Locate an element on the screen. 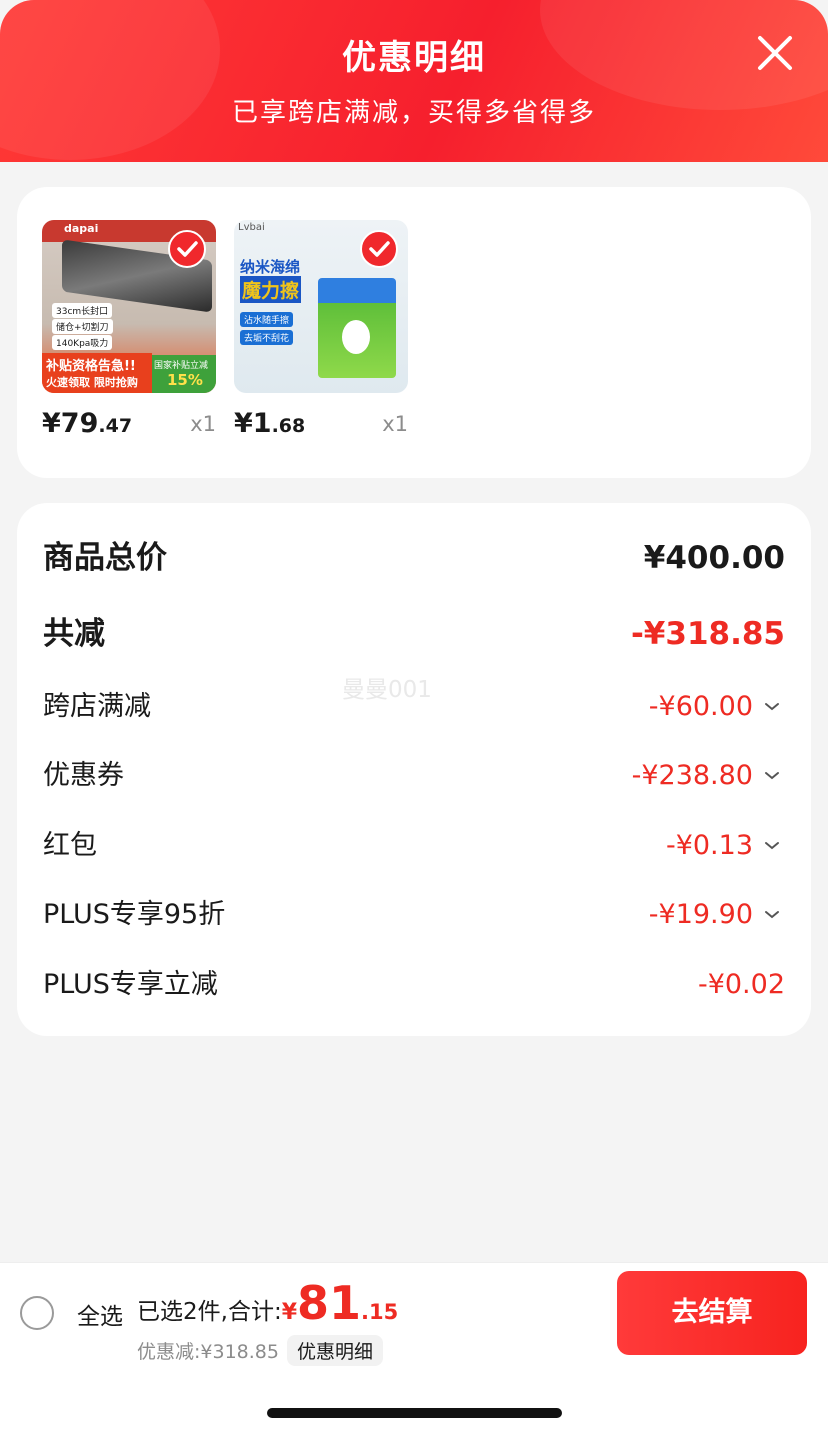  image-text: 纳米海绵 is located at coordinates (270, 267).